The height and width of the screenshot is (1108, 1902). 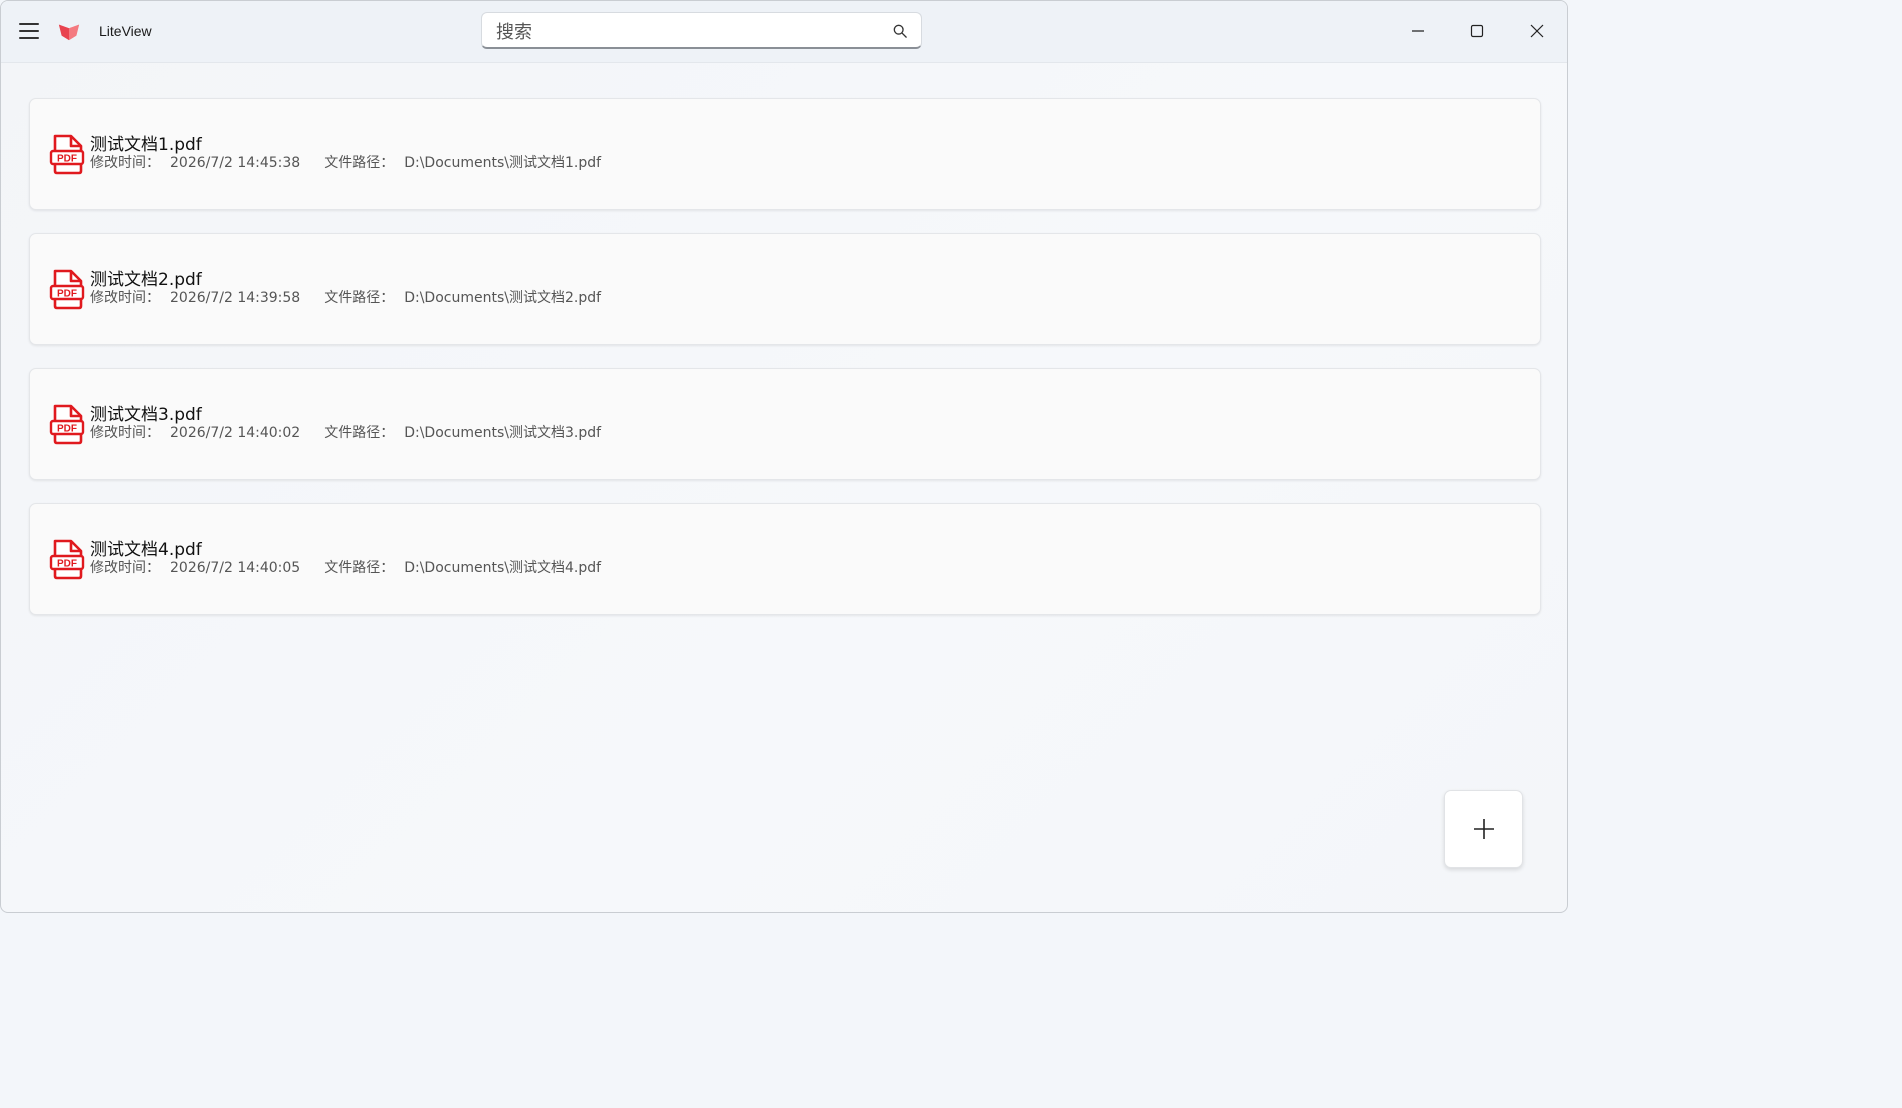 I want to click on search-box, so click(x=701, y=30).